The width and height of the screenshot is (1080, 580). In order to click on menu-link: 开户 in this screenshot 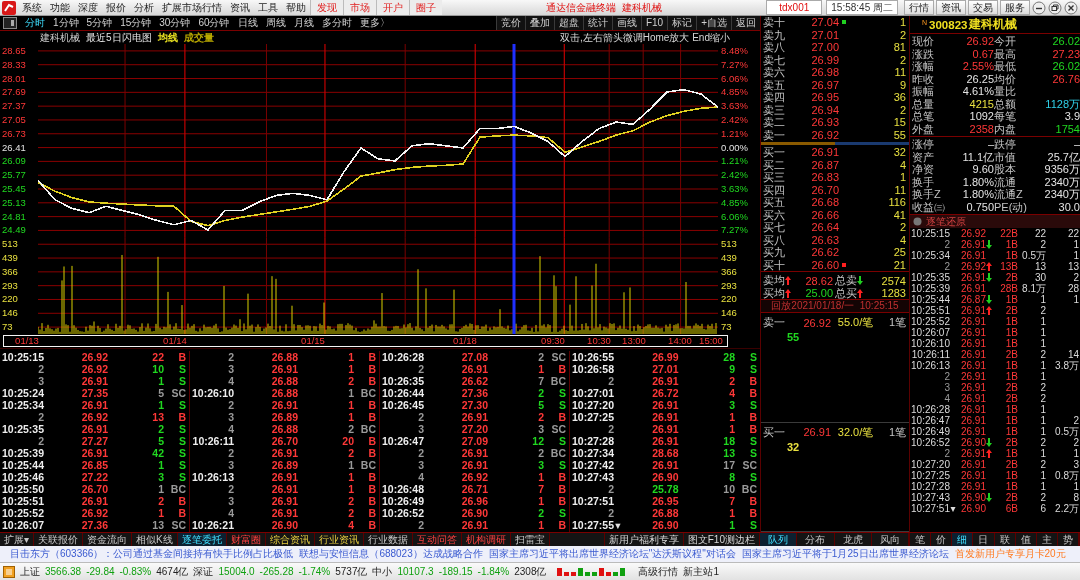, I will do `click(392, 7)`.